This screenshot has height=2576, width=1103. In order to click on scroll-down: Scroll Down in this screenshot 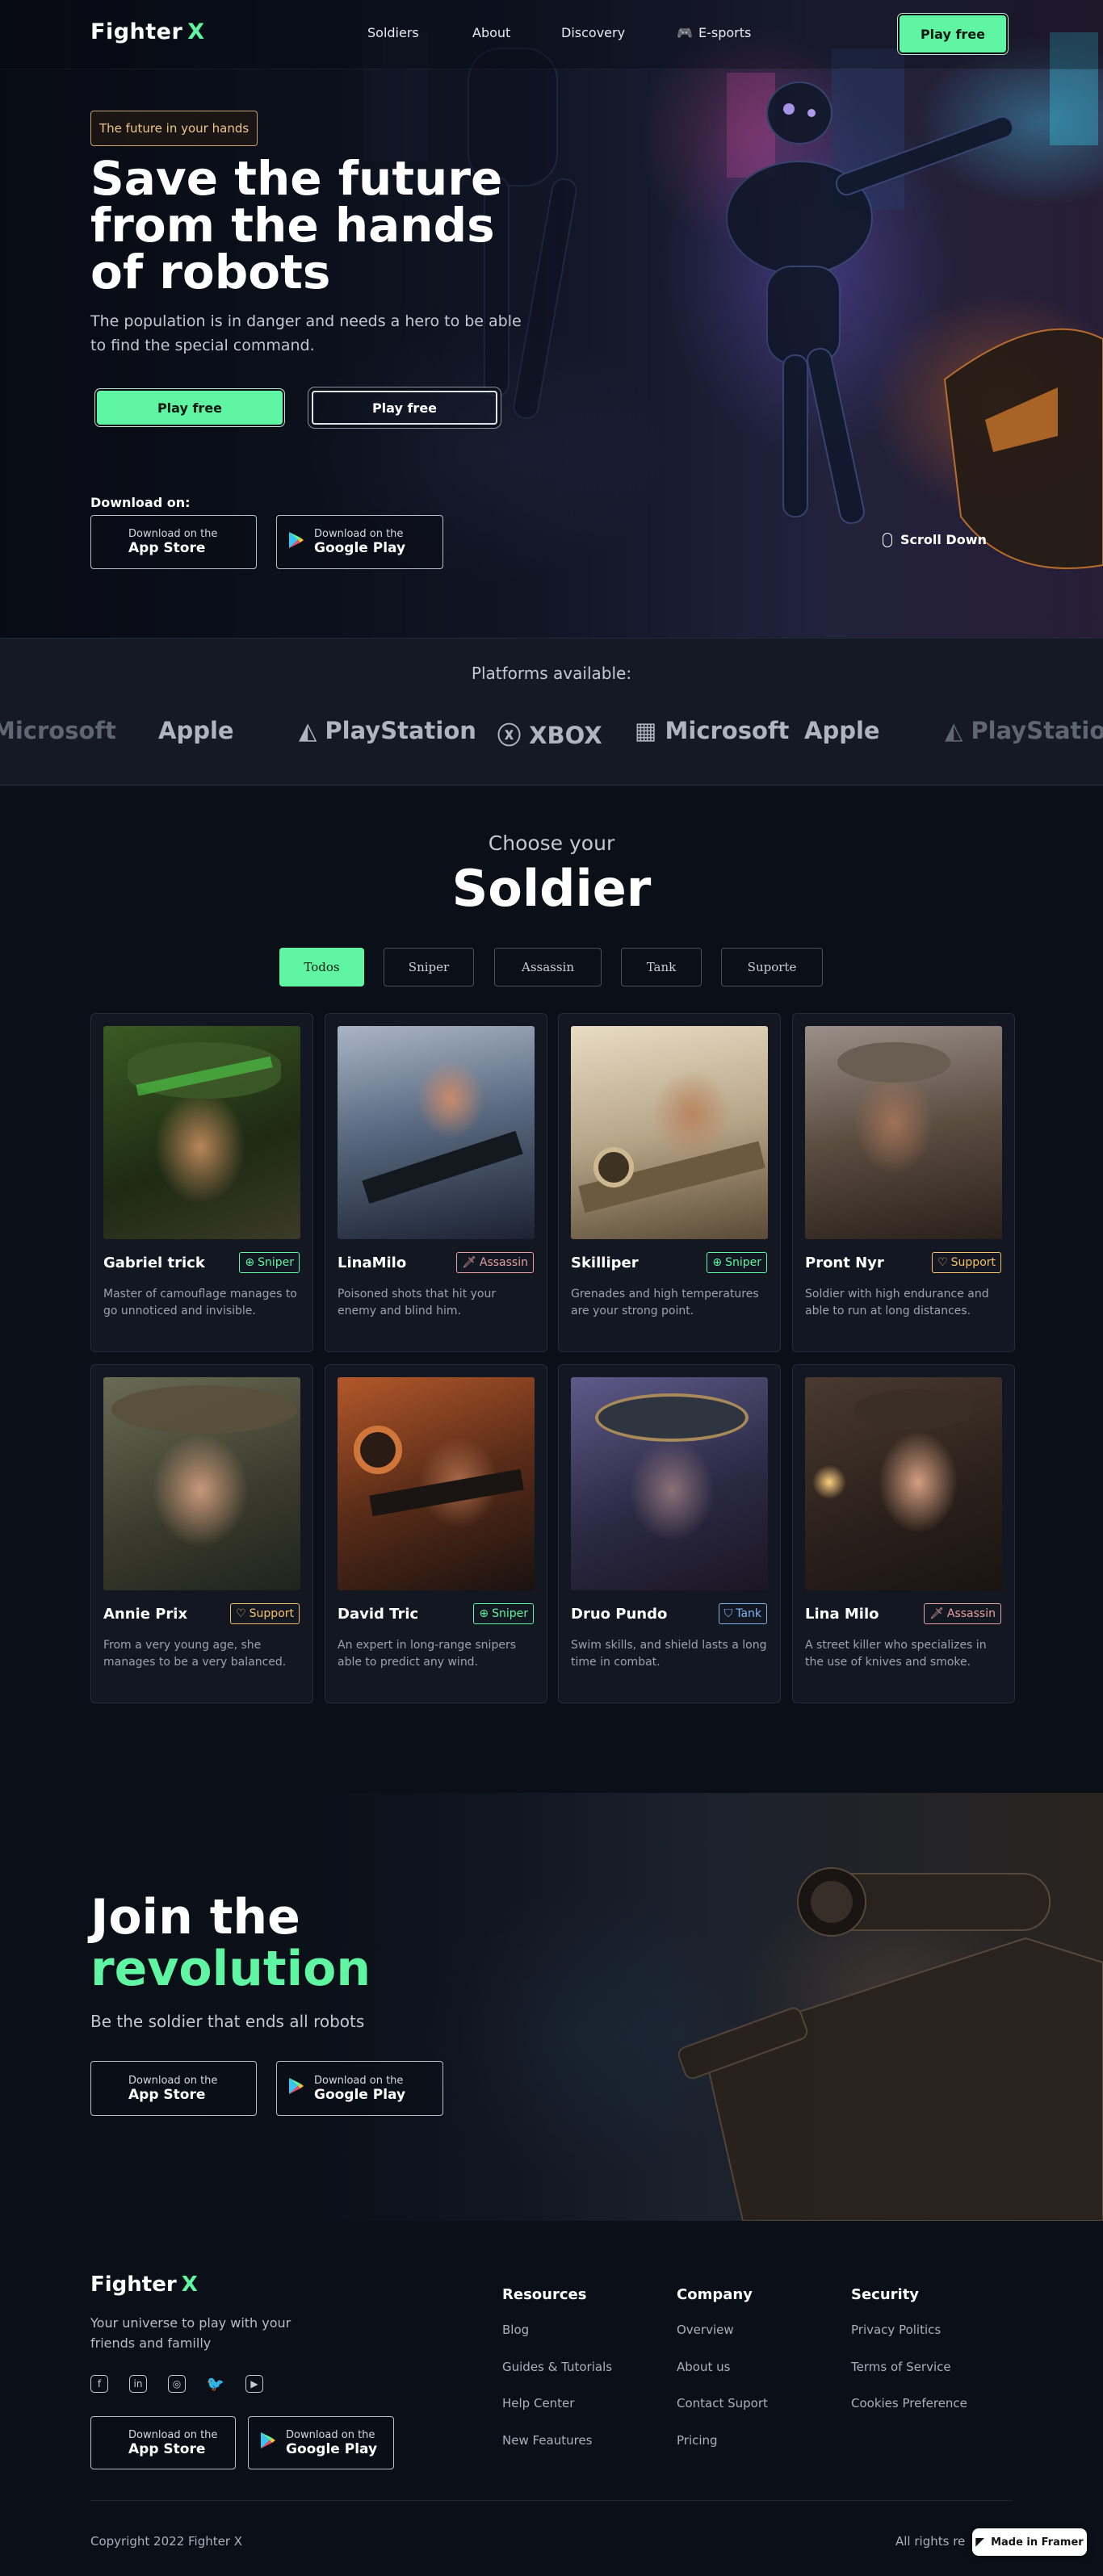, I will do `click(935, 539)`.